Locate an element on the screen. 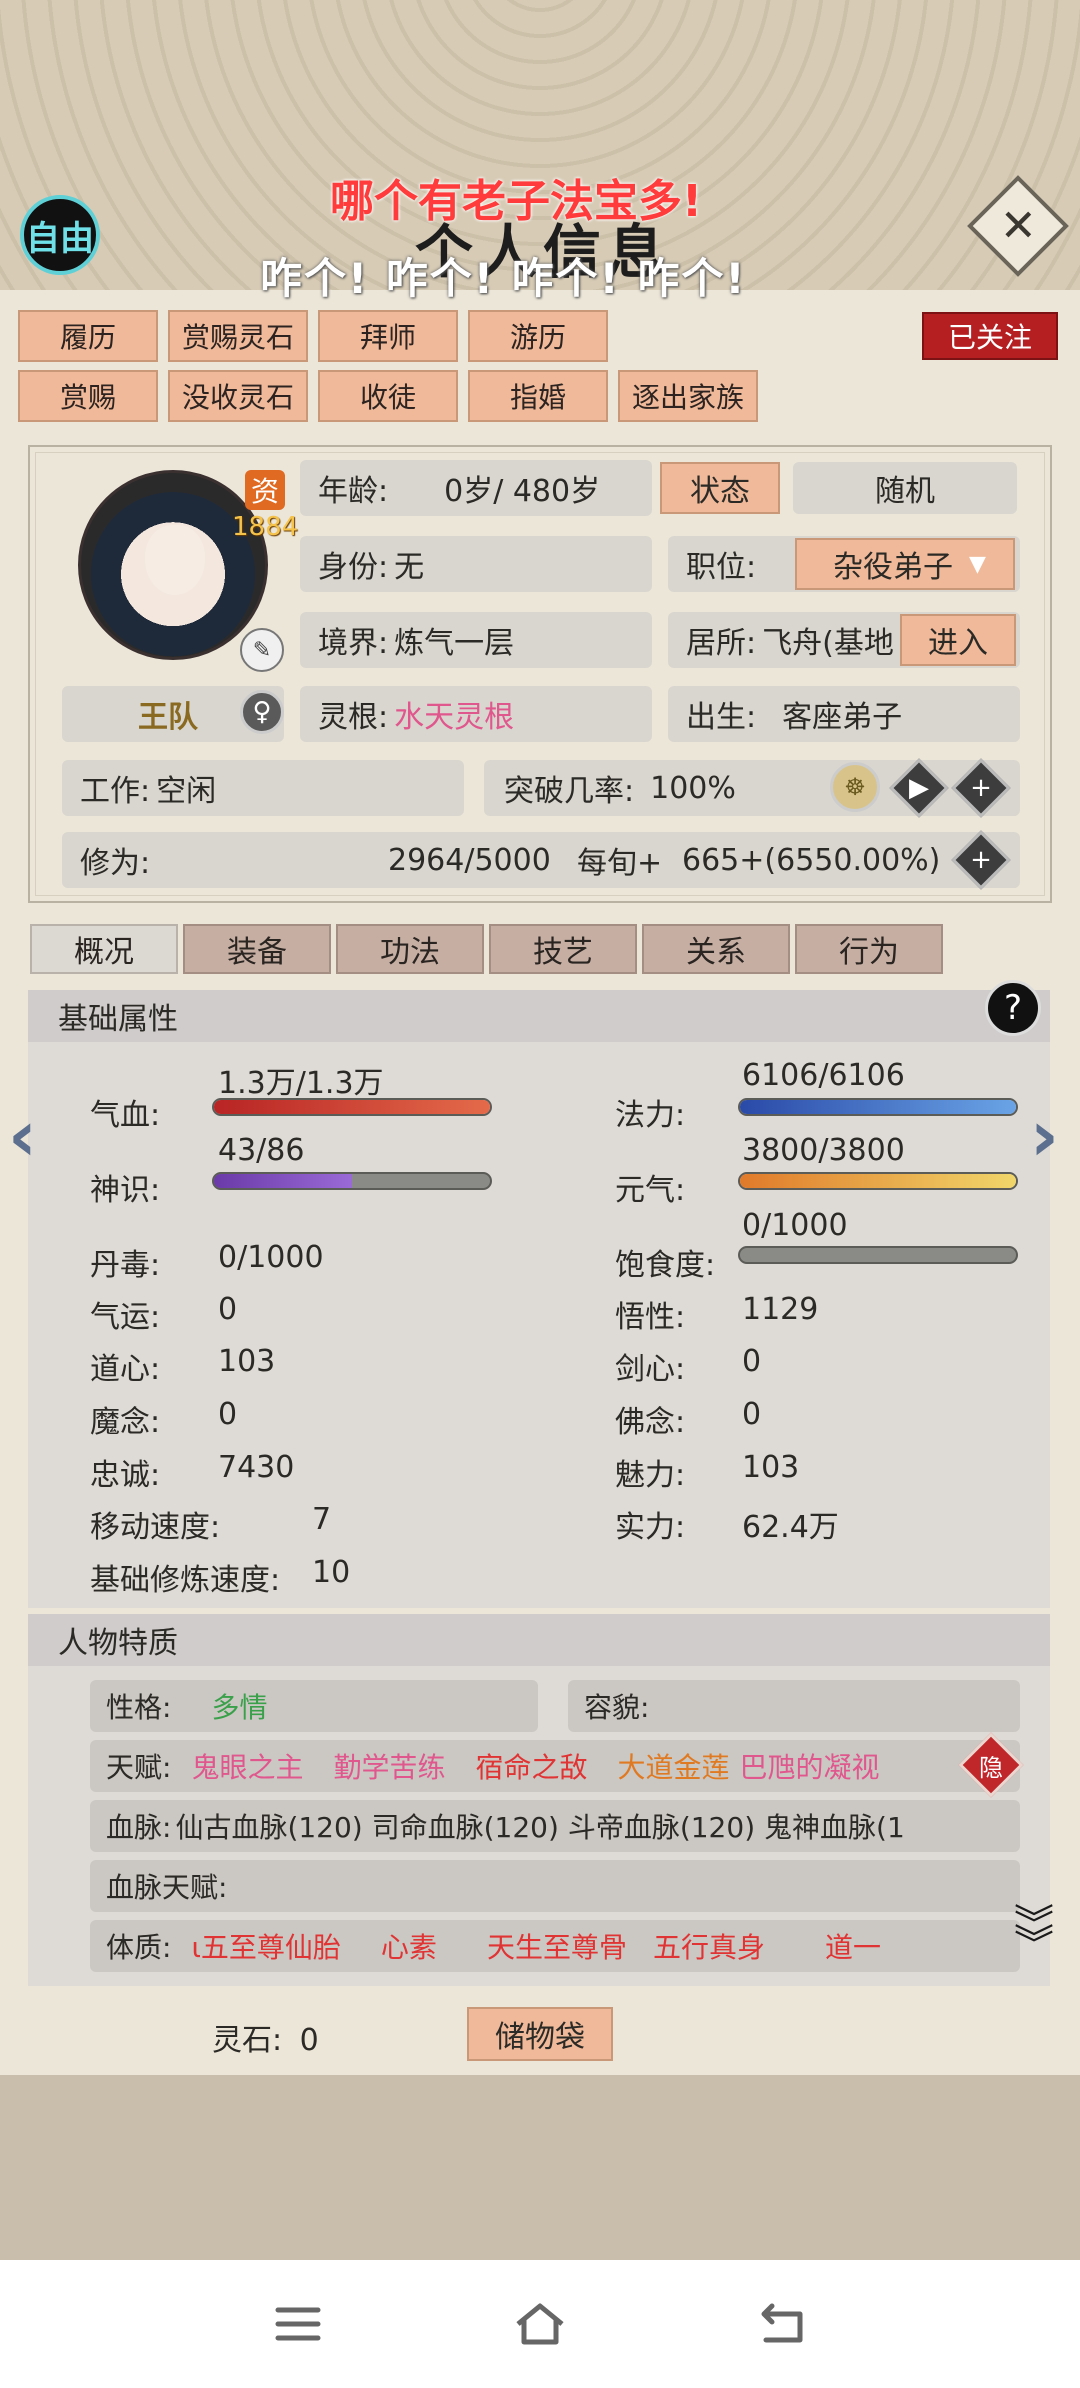 This screenshot has width=1080, height=2388. charm-label: 魅力: is located at coordinates (650, 1475).